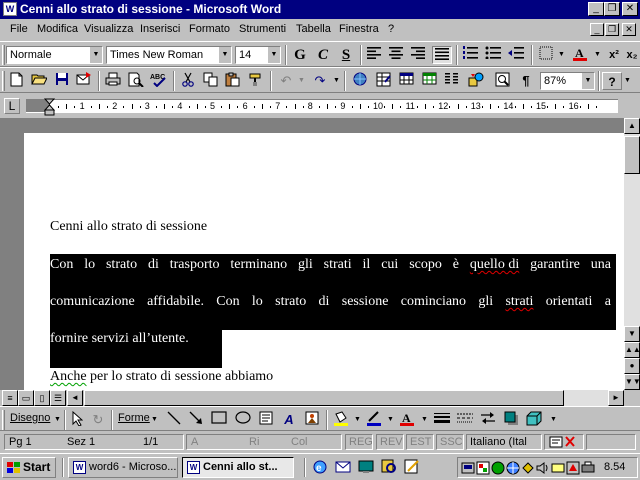 This screenshot has height=480, width=640. I want to click on word: strati, so click(338, 265).